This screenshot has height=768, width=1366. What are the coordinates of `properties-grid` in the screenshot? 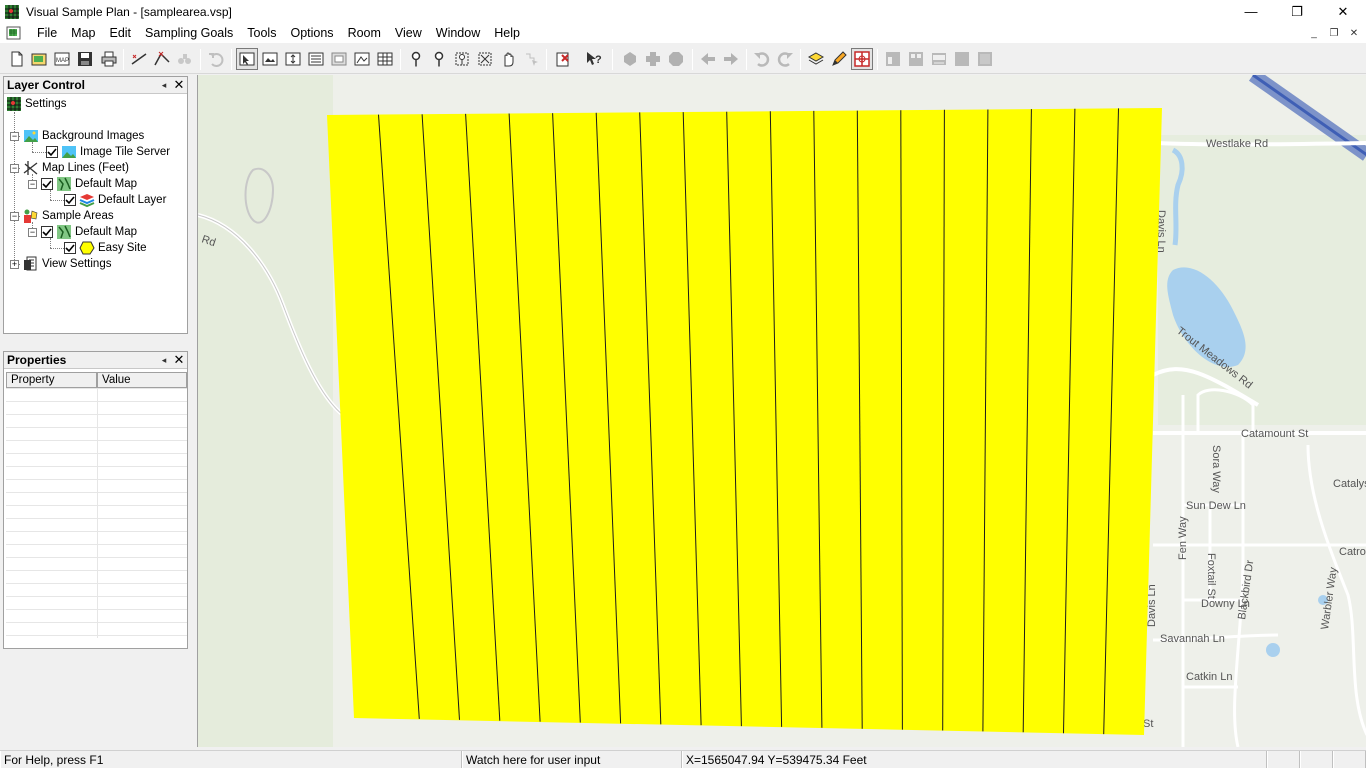 It's located at (96, 513).